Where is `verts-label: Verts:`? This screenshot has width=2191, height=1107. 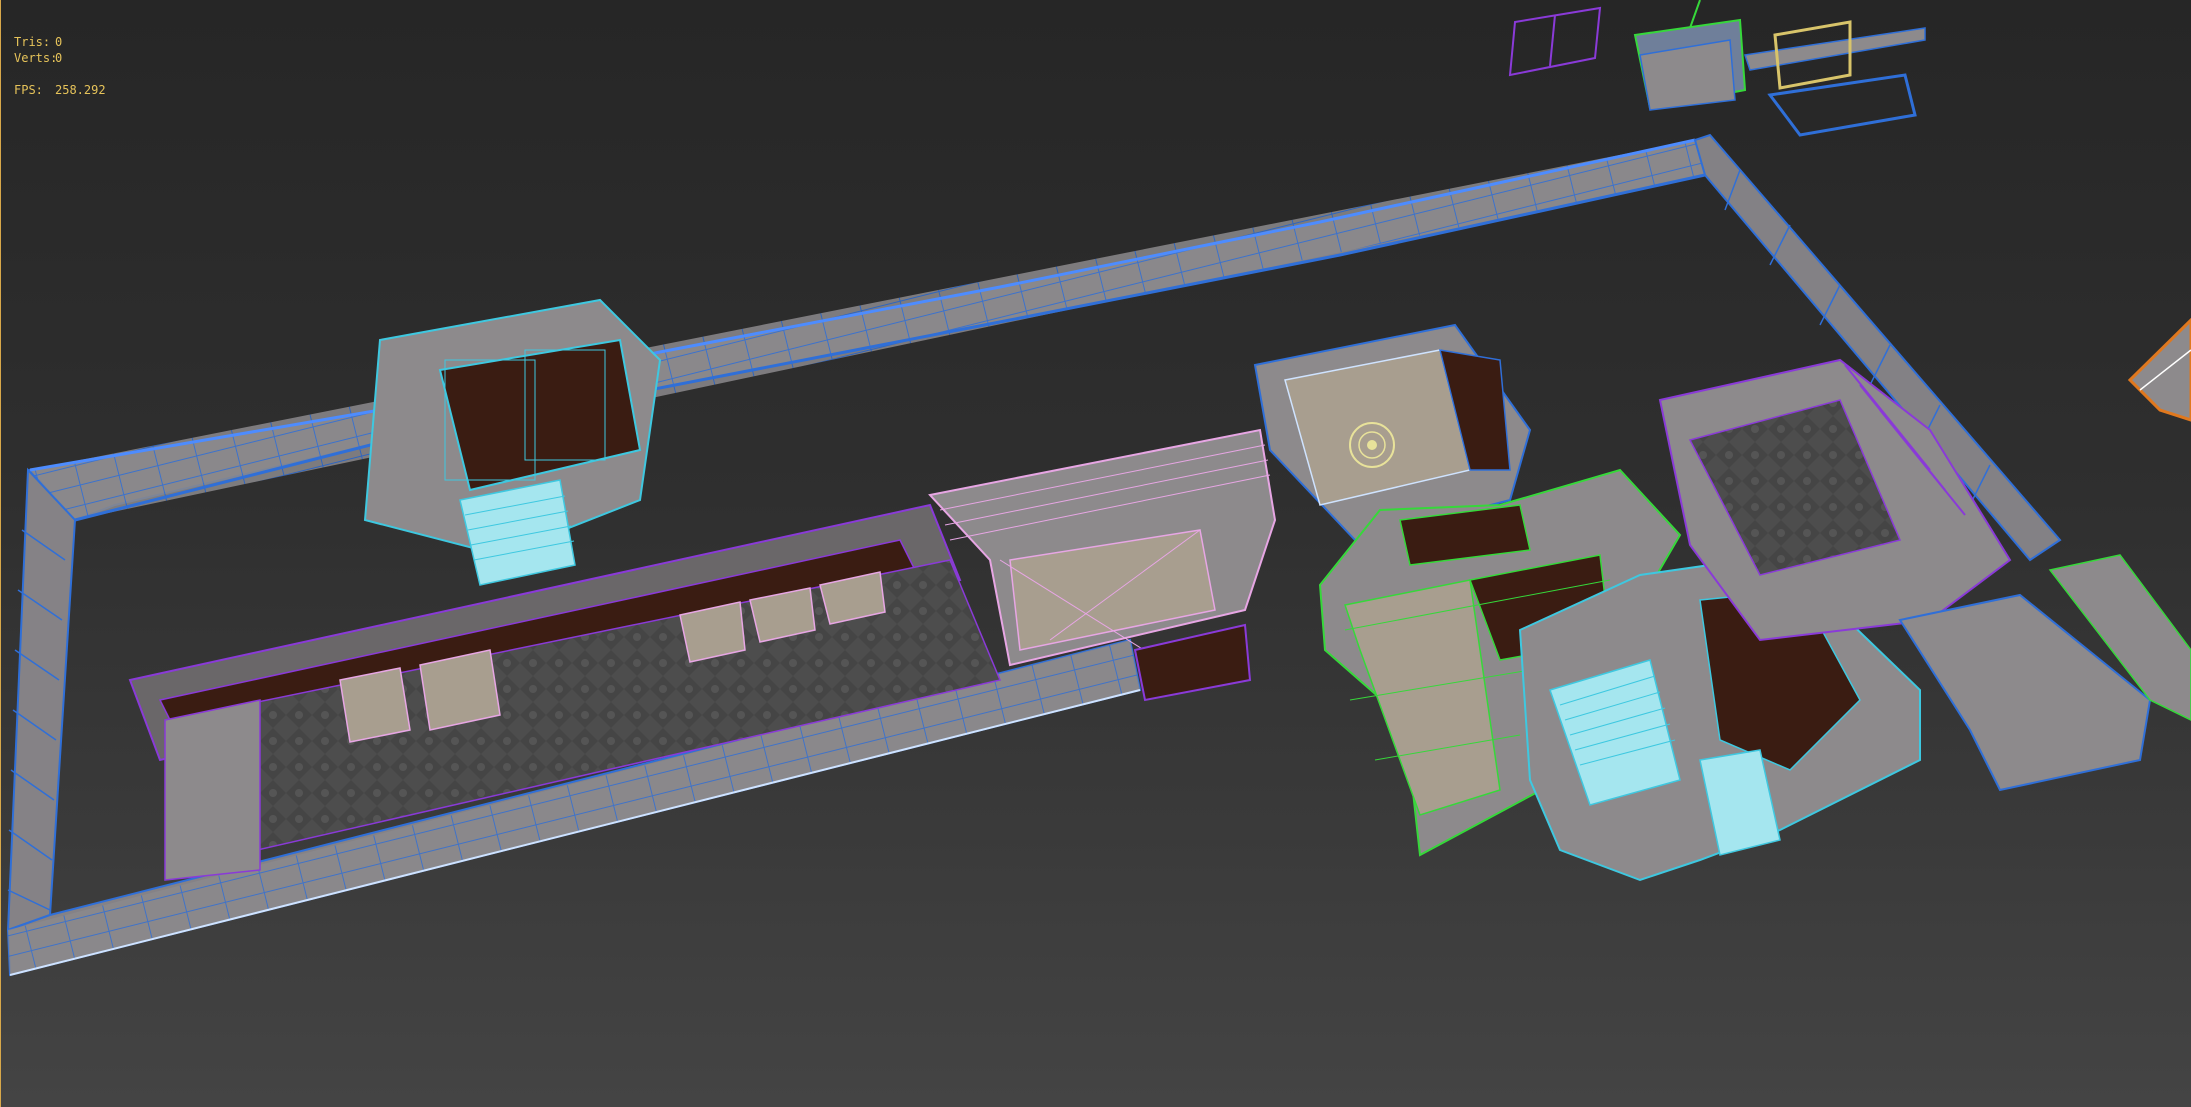
verts-label: Verts: is located at coordinates (36, 58).